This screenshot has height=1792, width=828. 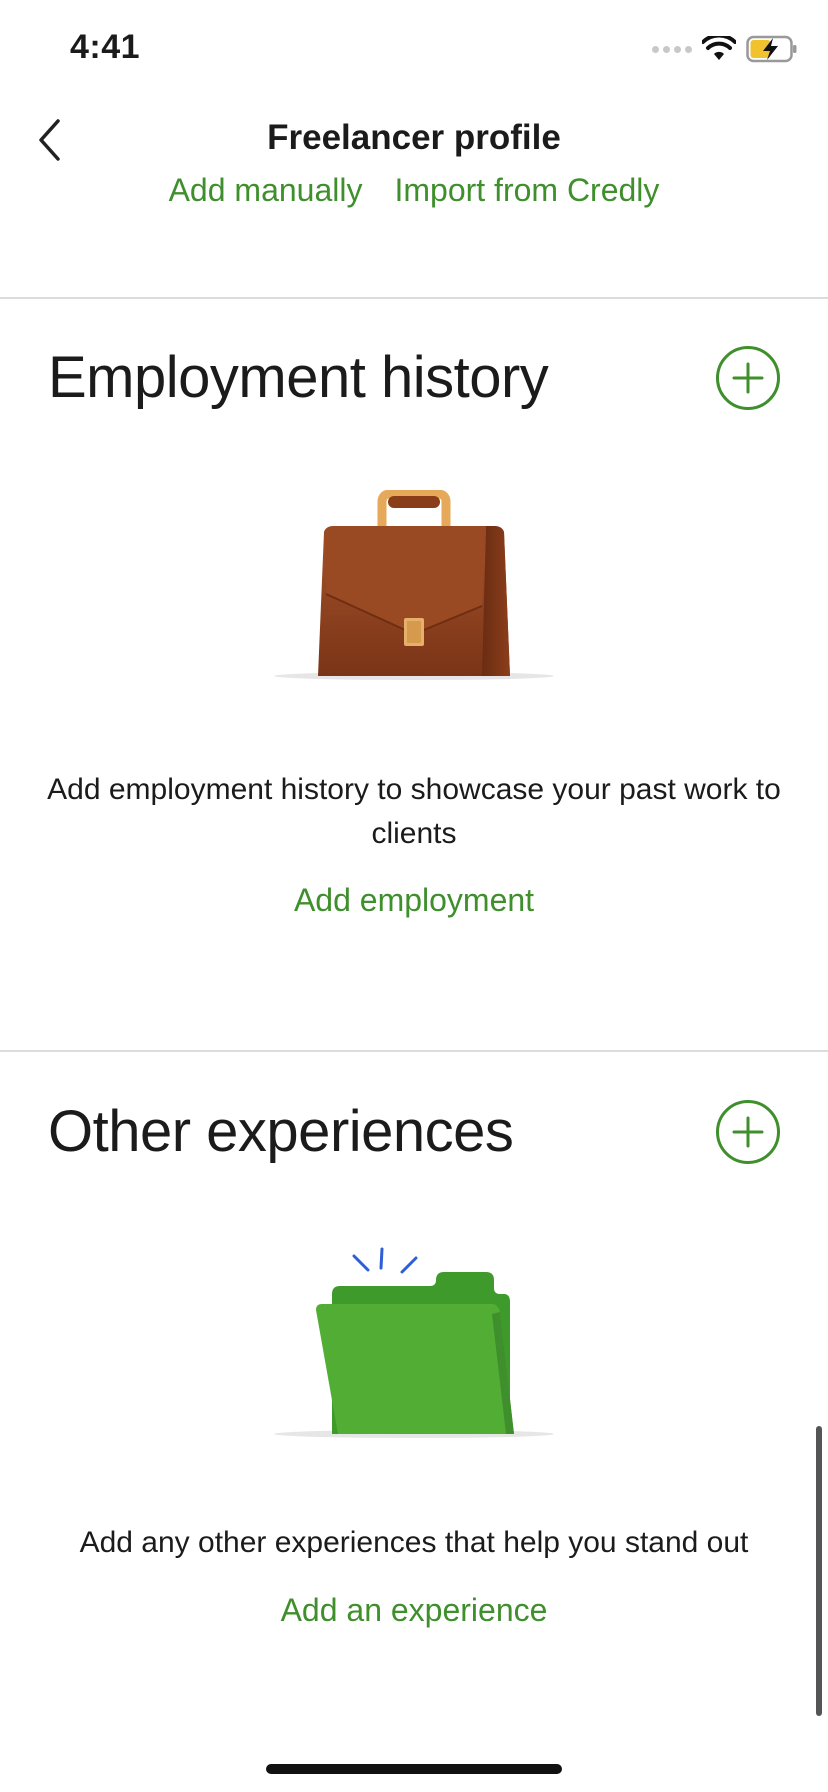 I want to click on add-employment-link: Add employment, so click(x=414, y=900).